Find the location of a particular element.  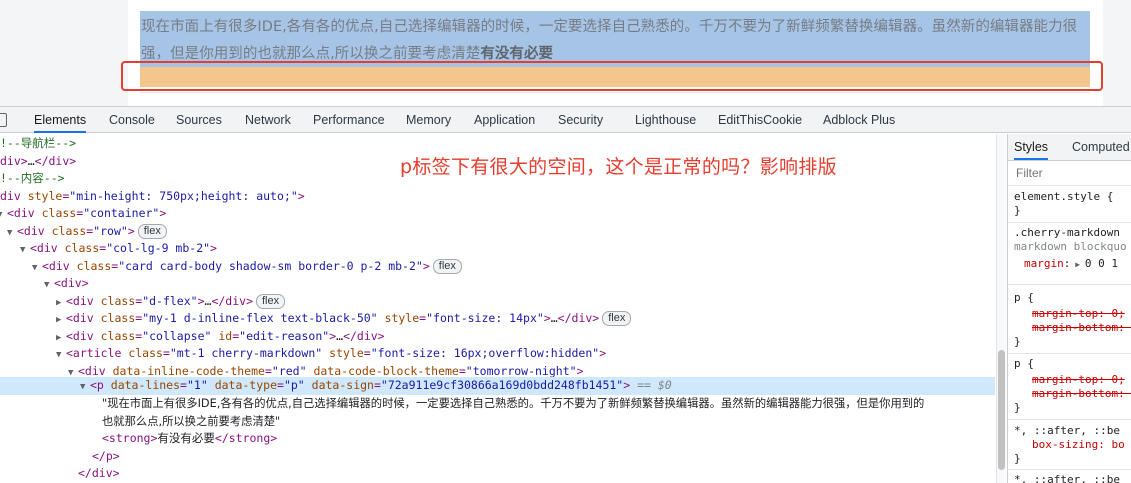

style-rule-universal-selector: *, ::after, ::be is located at coordinates (1072, 431).